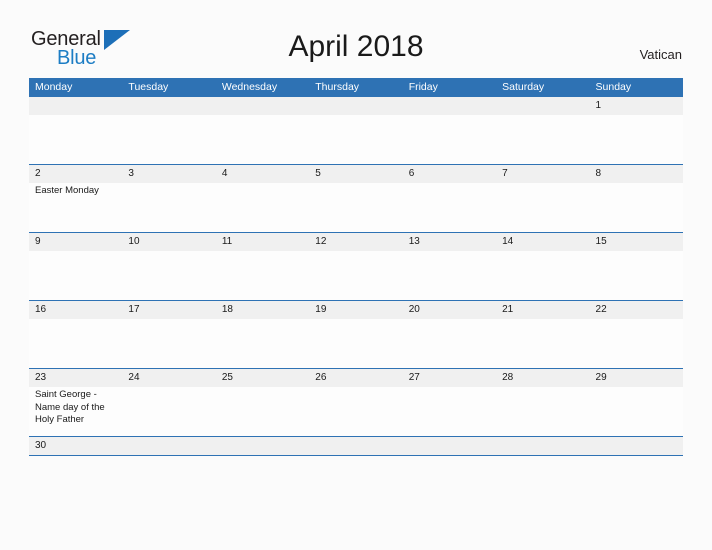 This screenshot has width=712, height=550. What do you see at coordinates (542, 174) in the screenshot?
I see `day-number: 7` at bounding box center [542, 174].